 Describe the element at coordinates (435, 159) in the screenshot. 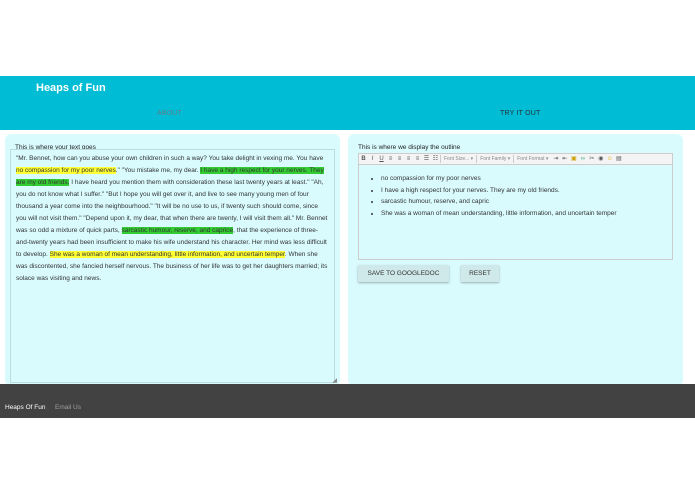

I see `numbered-list-icon: ☷` at that location.